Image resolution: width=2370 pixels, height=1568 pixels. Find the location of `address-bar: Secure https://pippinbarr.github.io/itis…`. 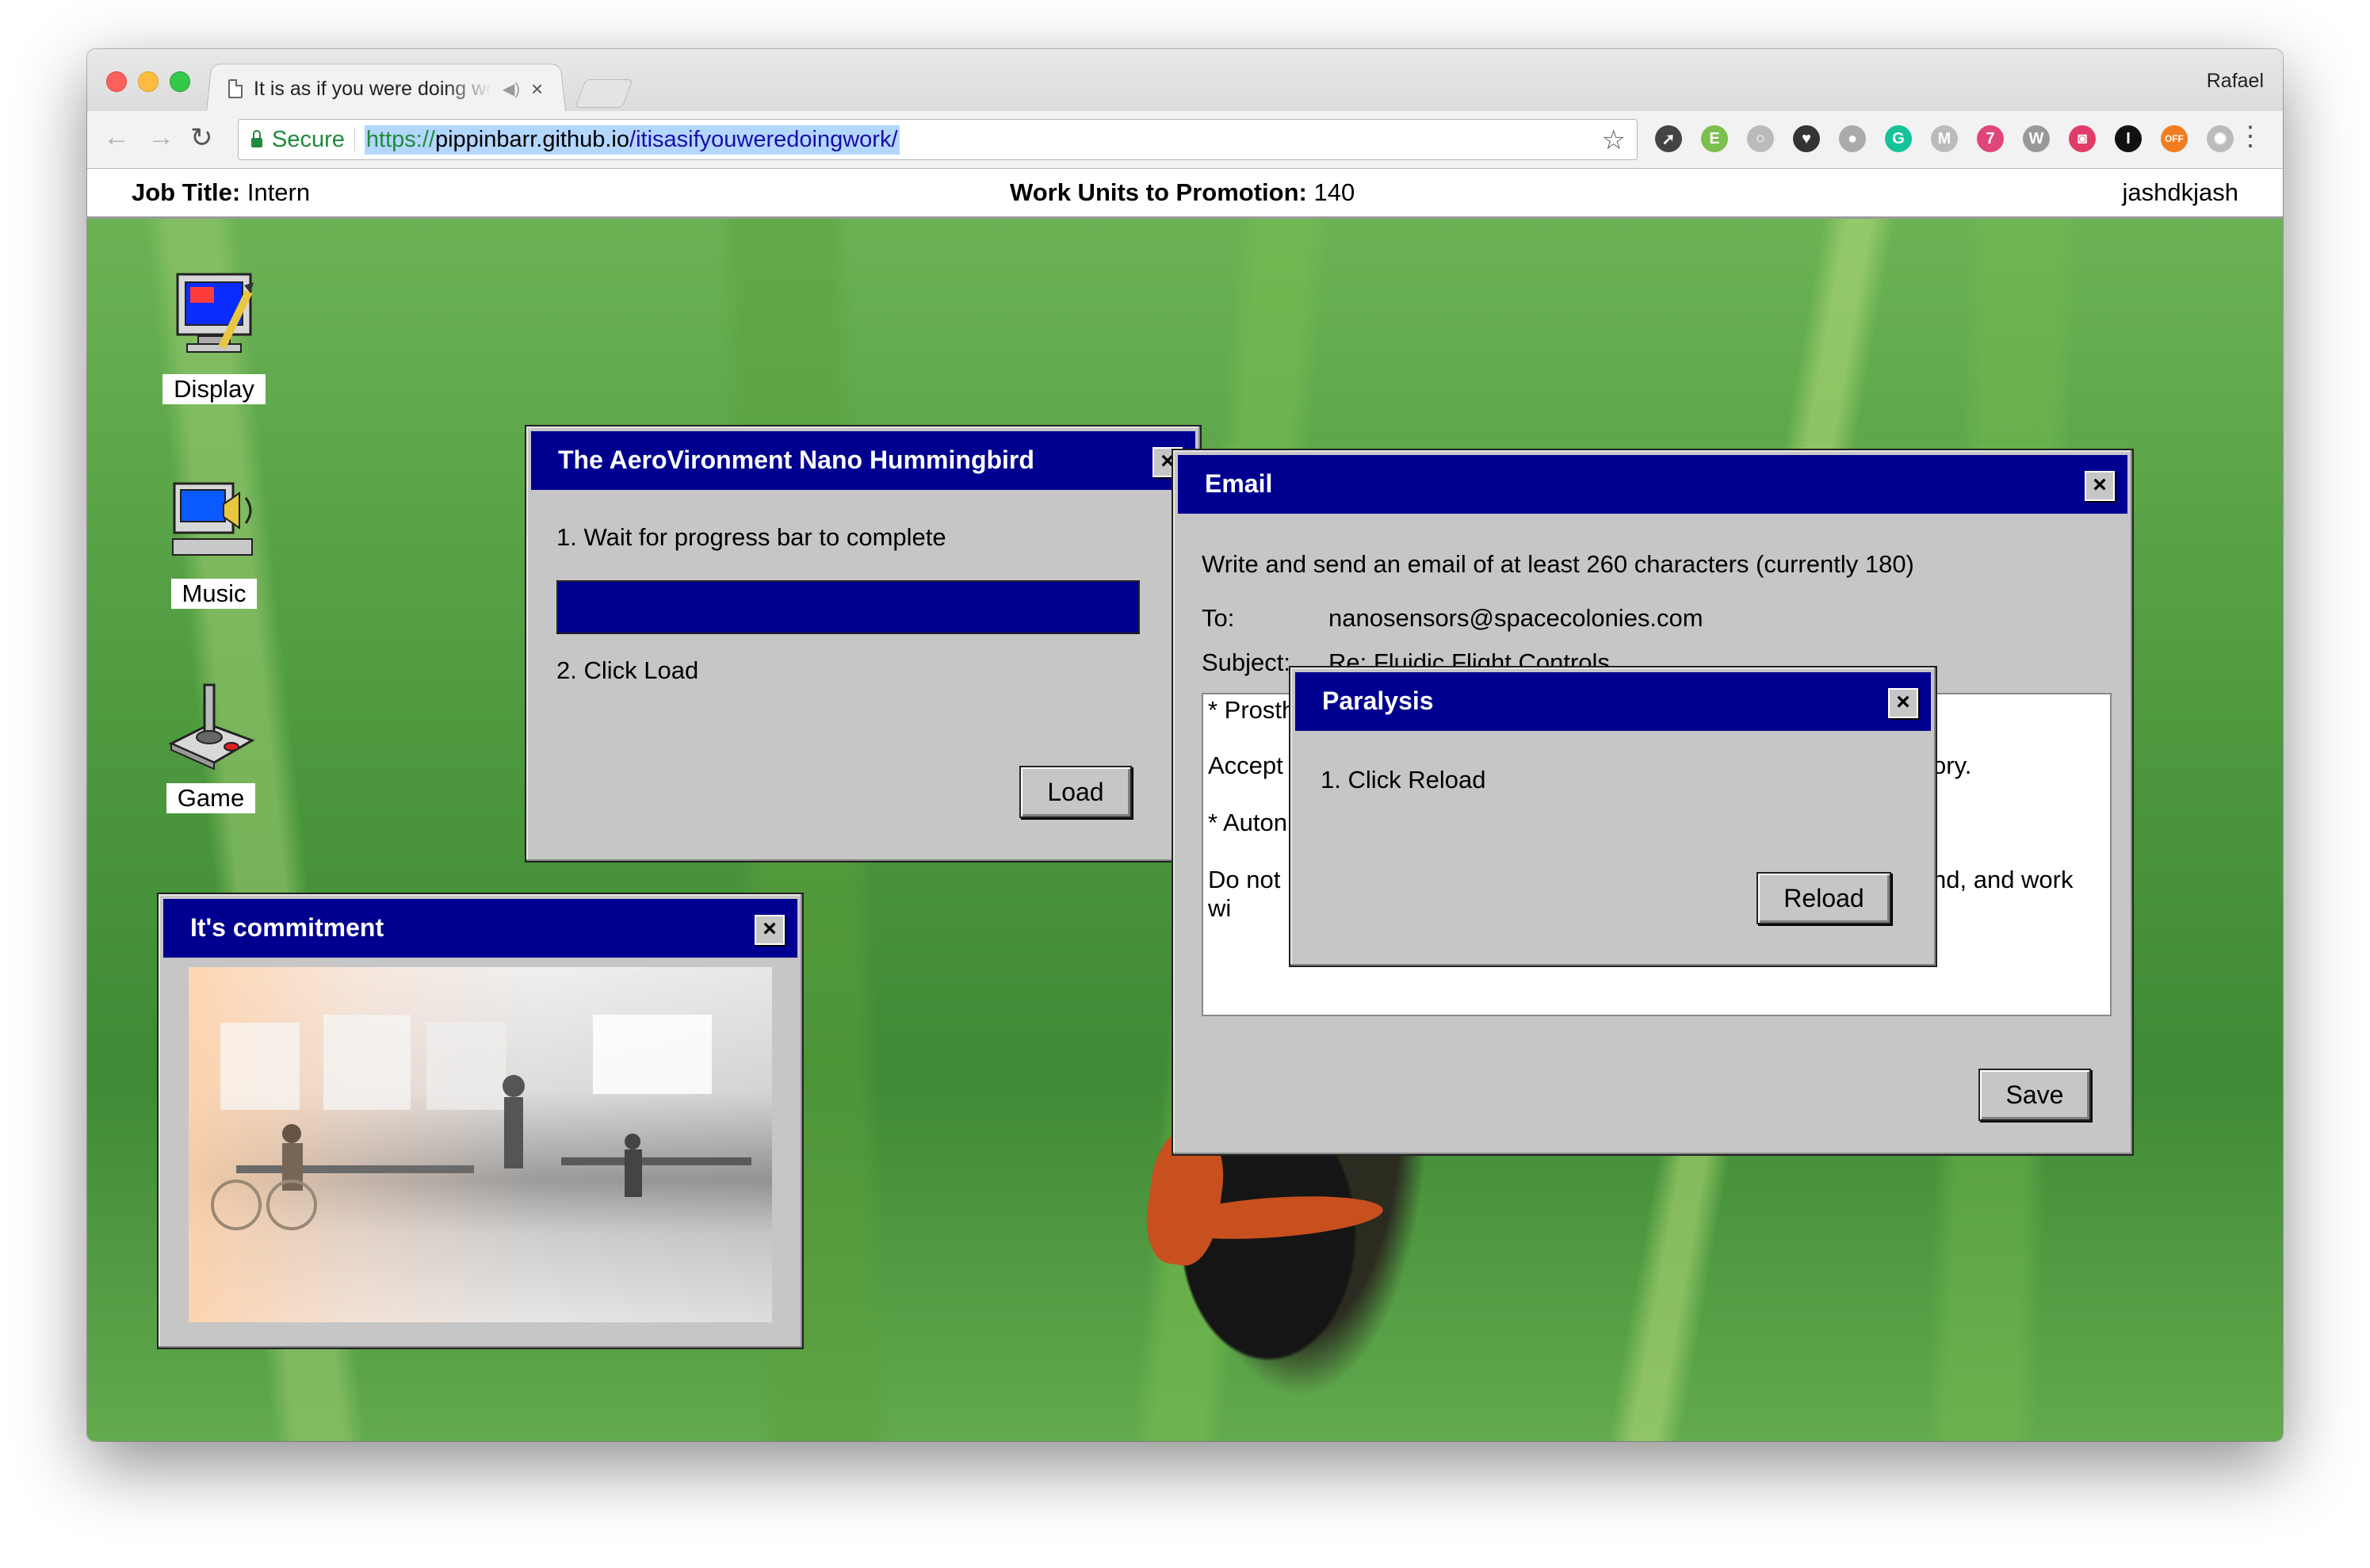

address-bar: Secure https://pippinbarr.github.io/itis… is located at coordinates (938, 139).